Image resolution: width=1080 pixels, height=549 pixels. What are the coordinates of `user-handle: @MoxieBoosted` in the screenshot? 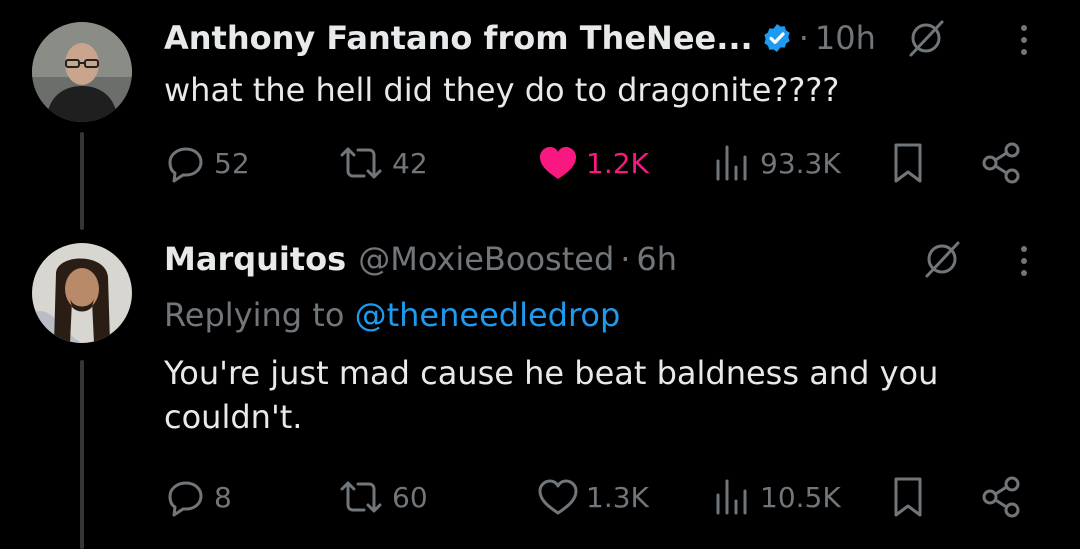 It's located at (486, 259).